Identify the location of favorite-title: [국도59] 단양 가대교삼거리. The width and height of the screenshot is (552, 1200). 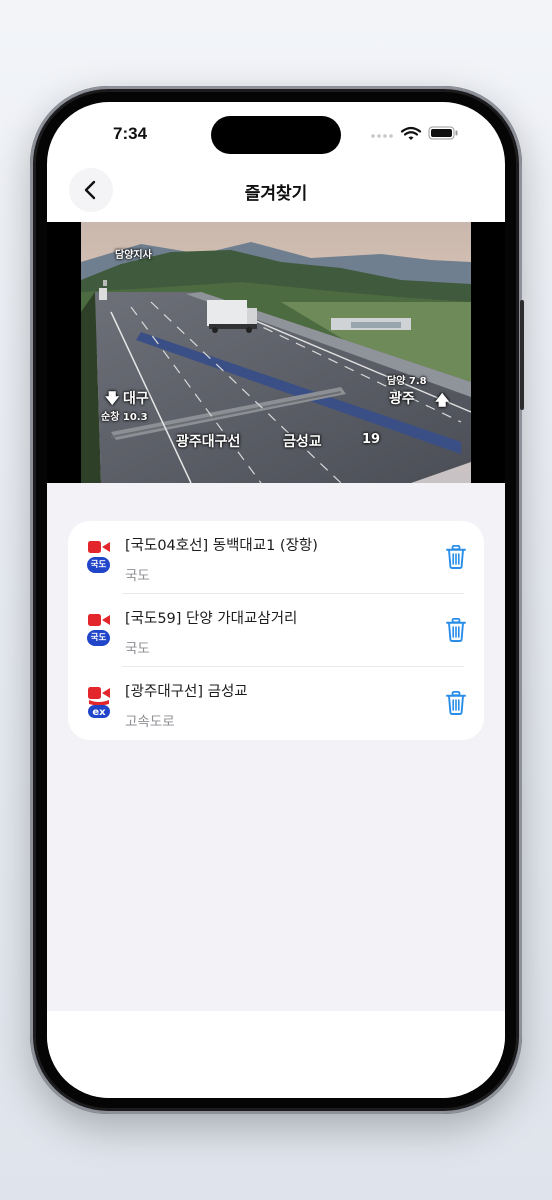
(211, 619).